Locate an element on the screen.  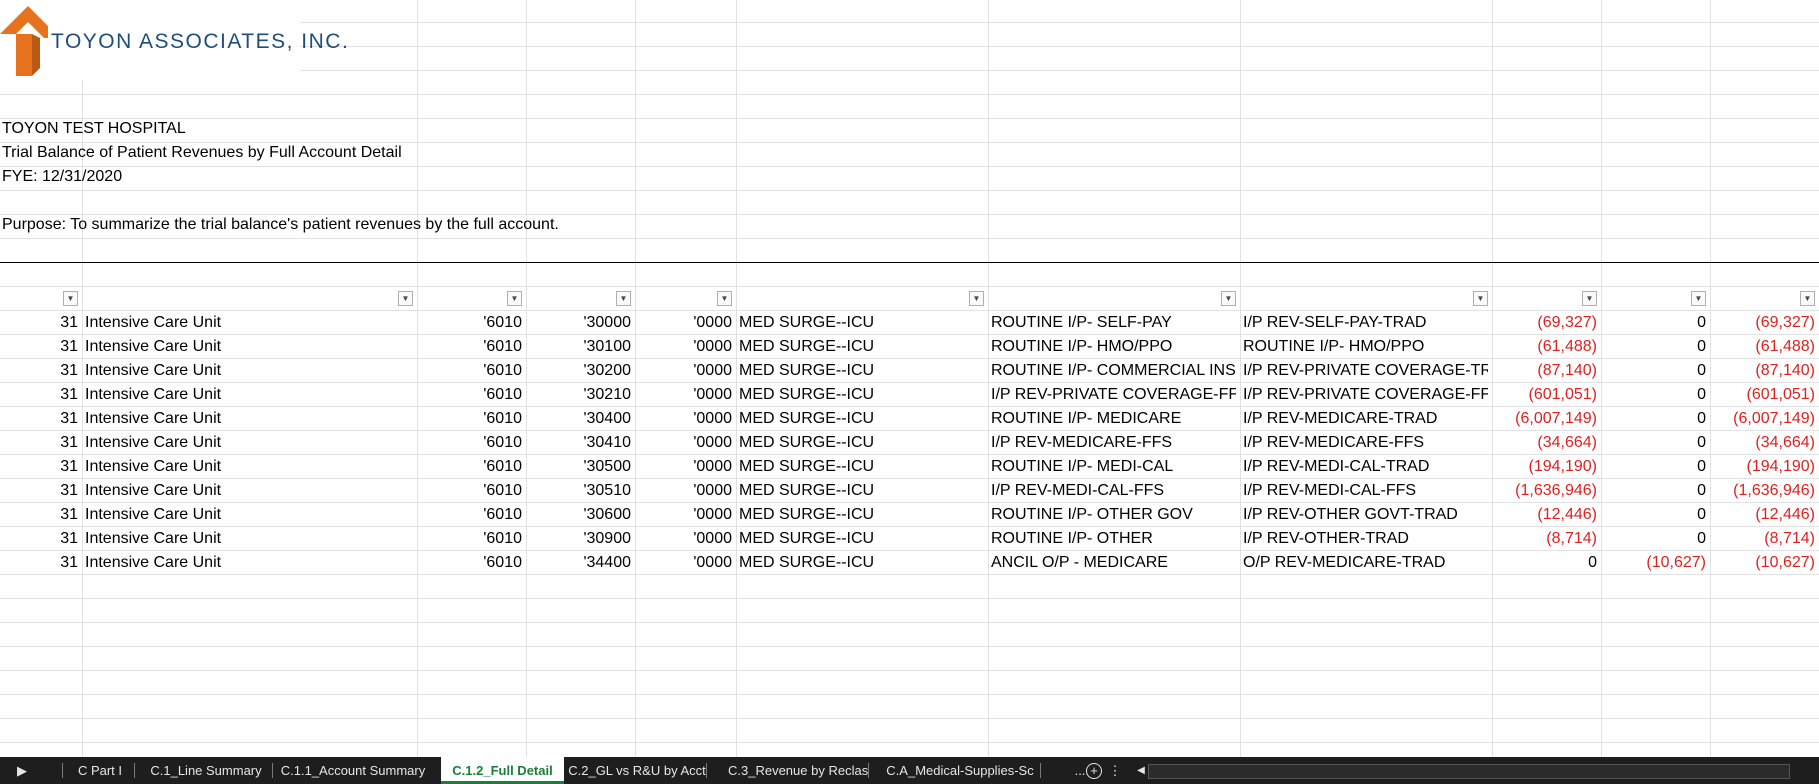
cell-total: (61,488) is located at coordinates (1764, 347).